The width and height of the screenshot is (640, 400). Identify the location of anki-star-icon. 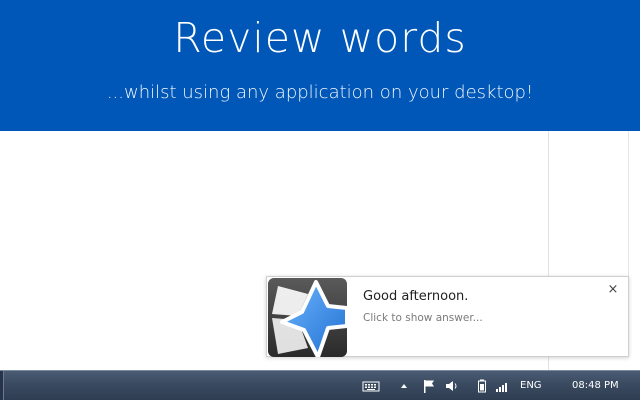
(307, 317).